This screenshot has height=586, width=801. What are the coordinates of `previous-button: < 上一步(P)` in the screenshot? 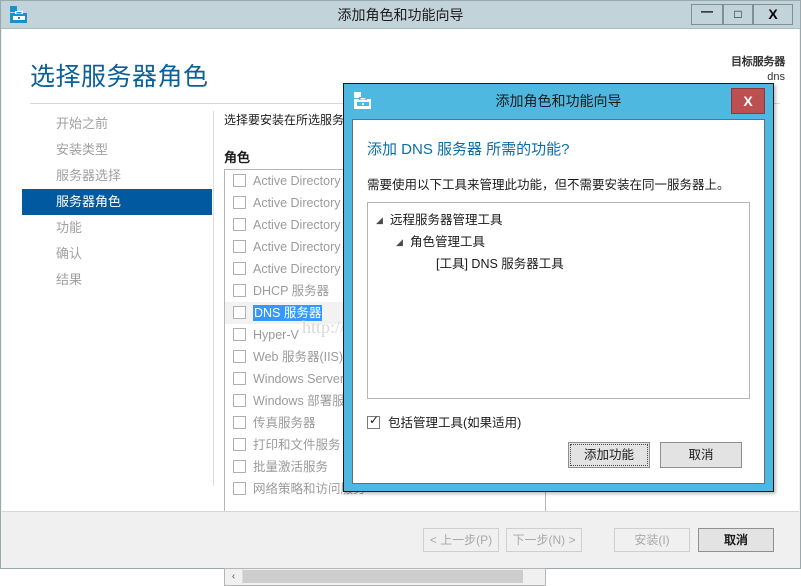 It's located at (461, 540).